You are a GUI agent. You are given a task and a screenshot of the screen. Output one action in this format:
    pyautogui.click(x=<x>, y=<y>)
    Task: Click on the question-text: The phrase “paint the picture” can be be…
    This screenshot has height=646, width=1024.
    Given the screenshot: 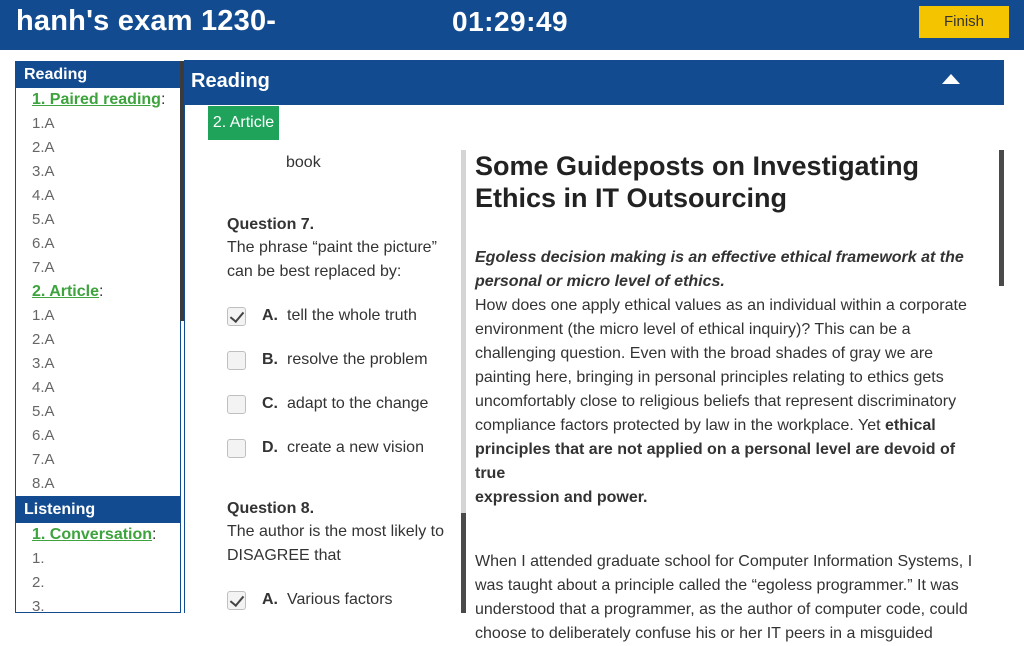 What is the action you would take?
    pyautogui.click(x=339, y=260)
    